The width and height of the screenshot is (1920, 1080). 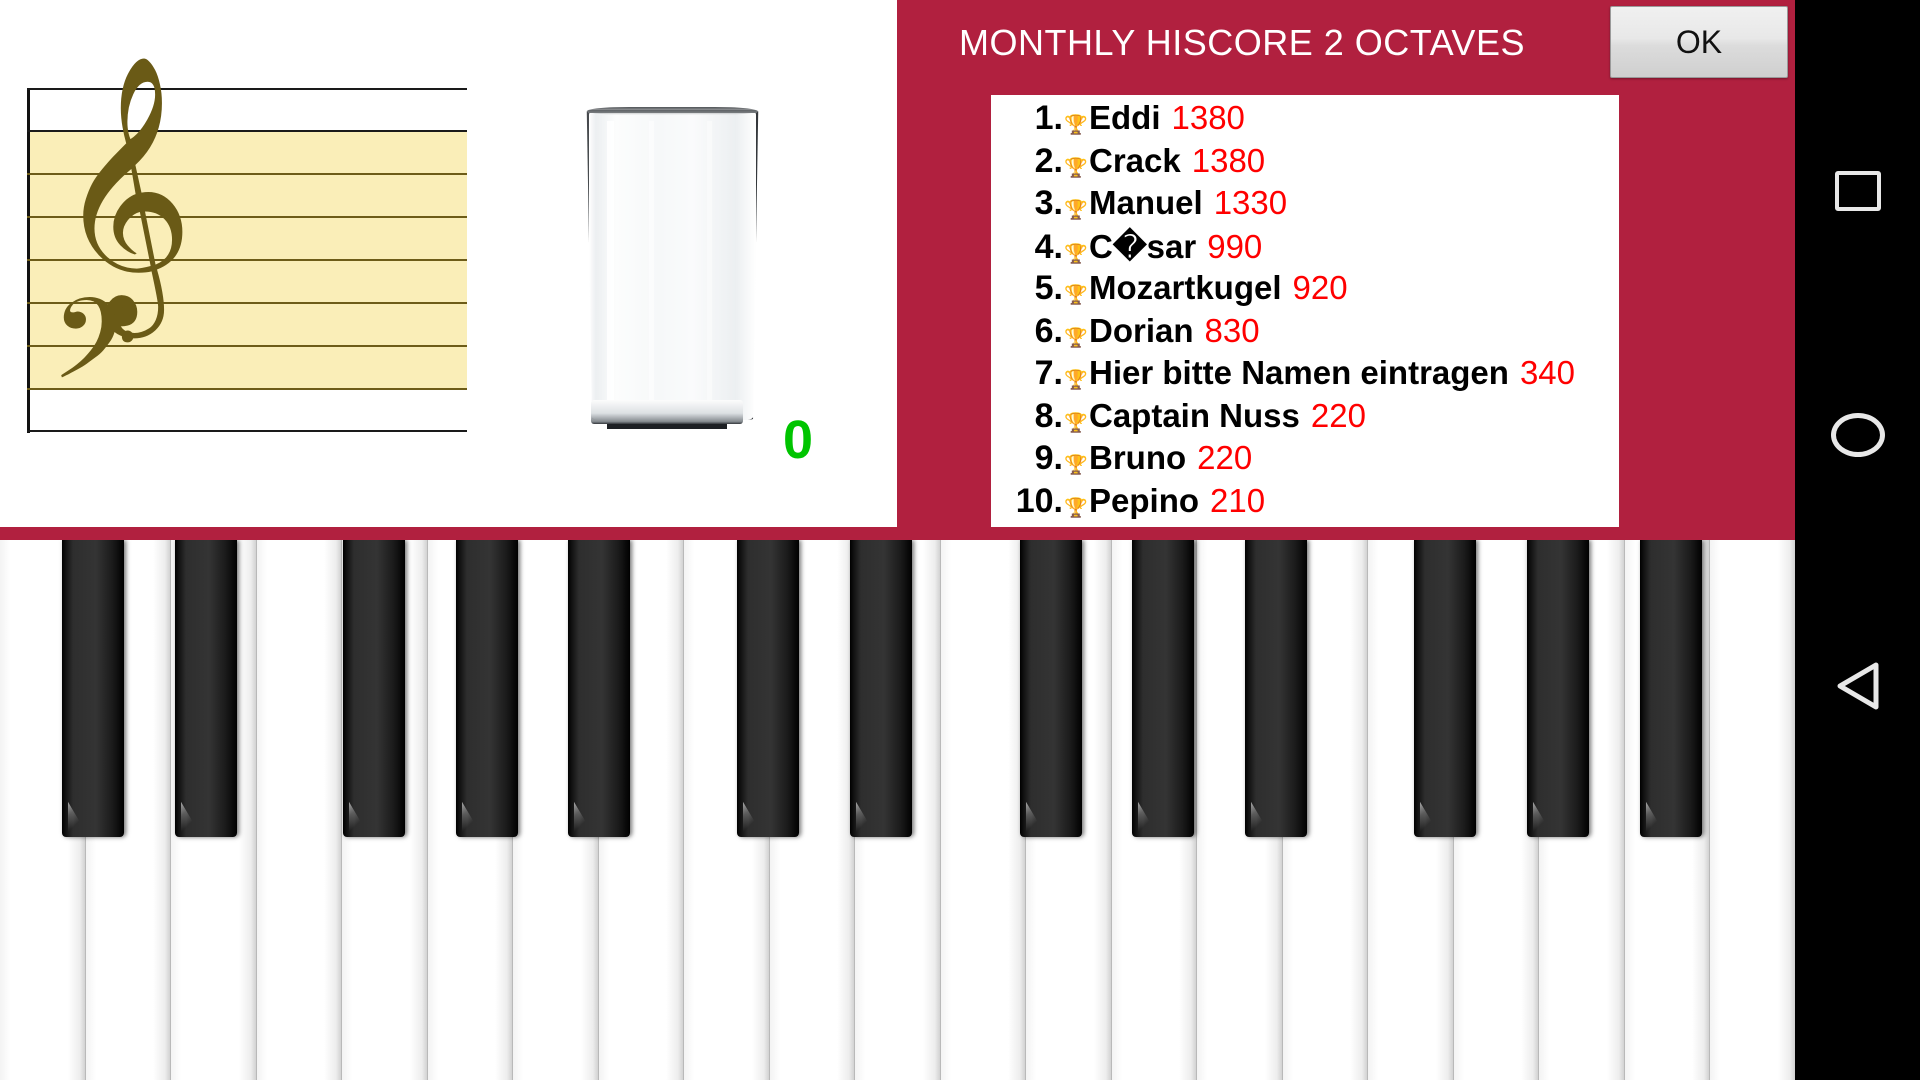 I want to click on hiscore-rank: 8., so click(x=1048, y=415).